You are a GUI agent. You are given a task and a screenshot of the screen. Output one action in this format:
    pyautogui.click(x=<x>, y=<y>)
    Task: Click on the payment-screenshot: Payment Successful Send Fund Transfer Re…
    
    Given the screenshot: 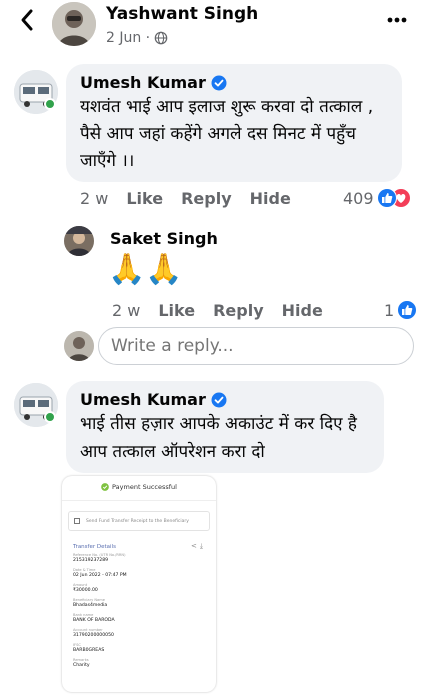 What is the action you would take?
    pyautogui.click(x=139, y=584)
    